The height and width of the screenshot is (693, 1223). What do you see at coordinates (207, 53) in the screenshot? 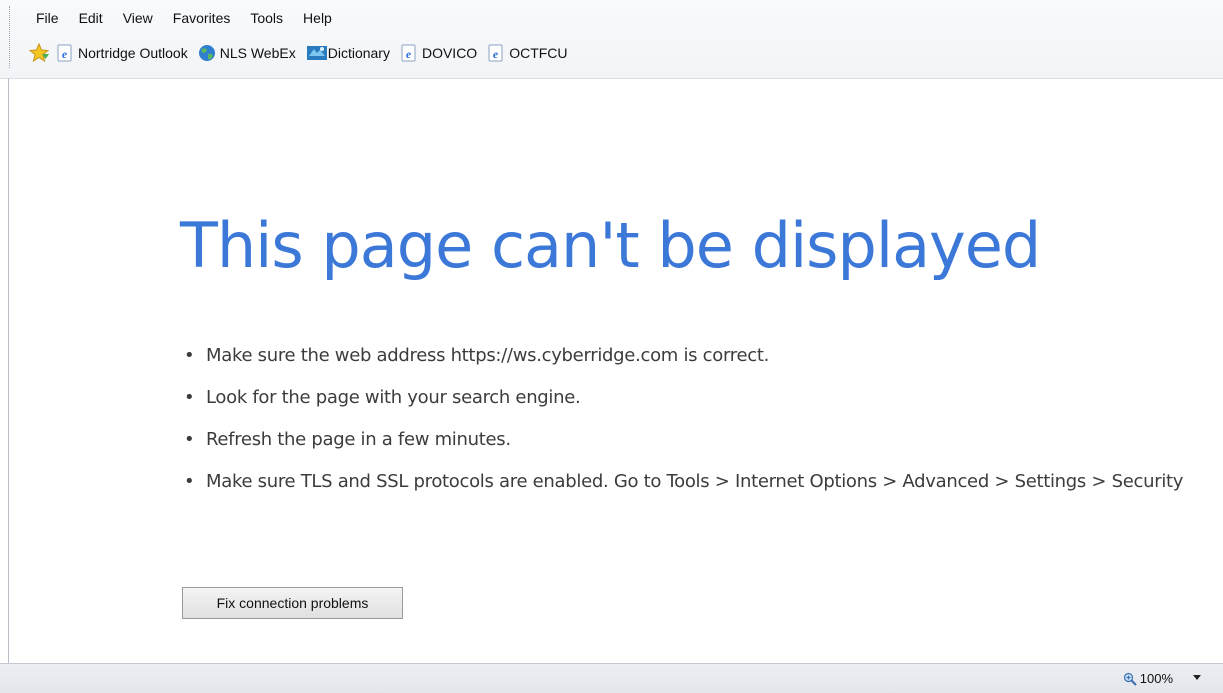
I see `globe-icon` at bounding box center [207, 53].